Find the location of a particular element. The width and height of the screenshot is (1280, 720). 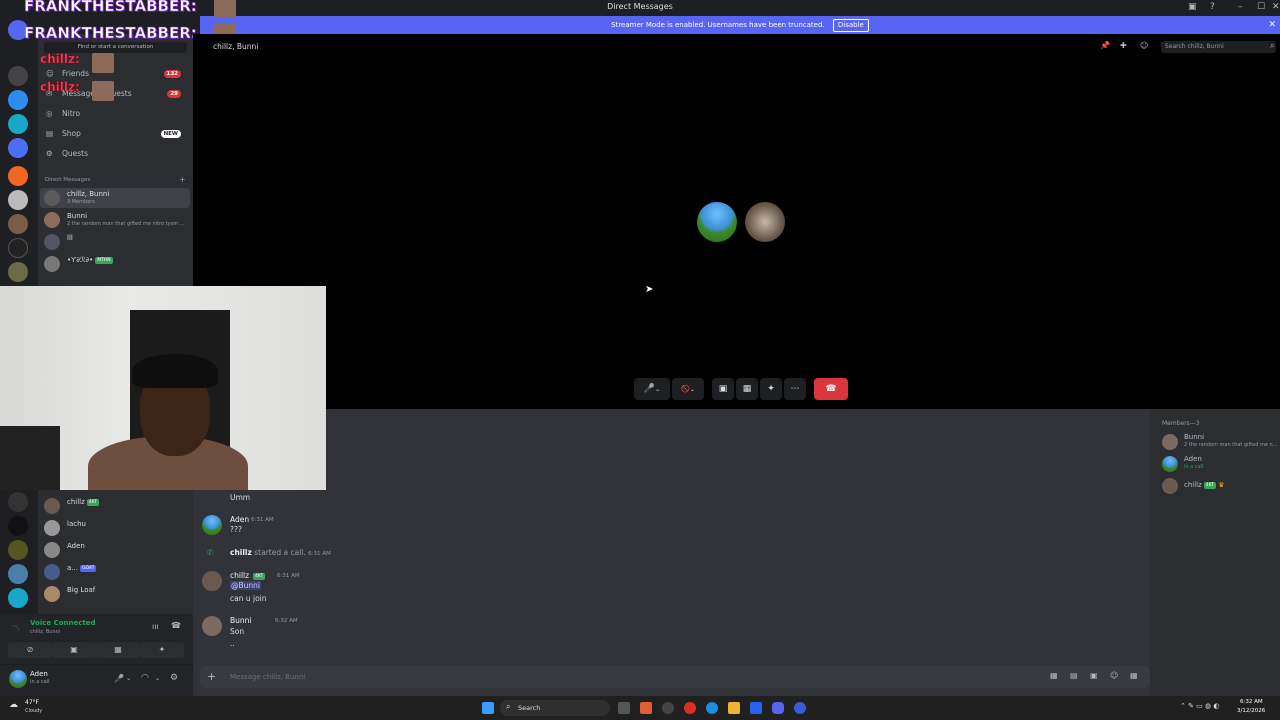

mention: @Bunni is located at coordinates (245, 585).